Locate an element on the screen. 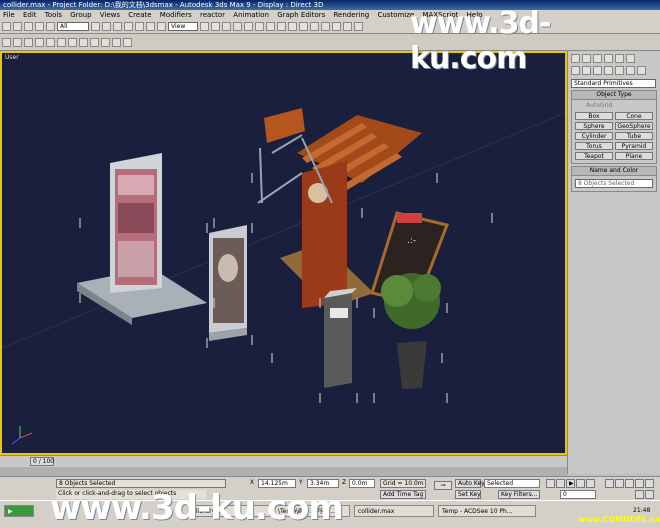  object-type-header: Object Type is located at coordinates (614, 95).